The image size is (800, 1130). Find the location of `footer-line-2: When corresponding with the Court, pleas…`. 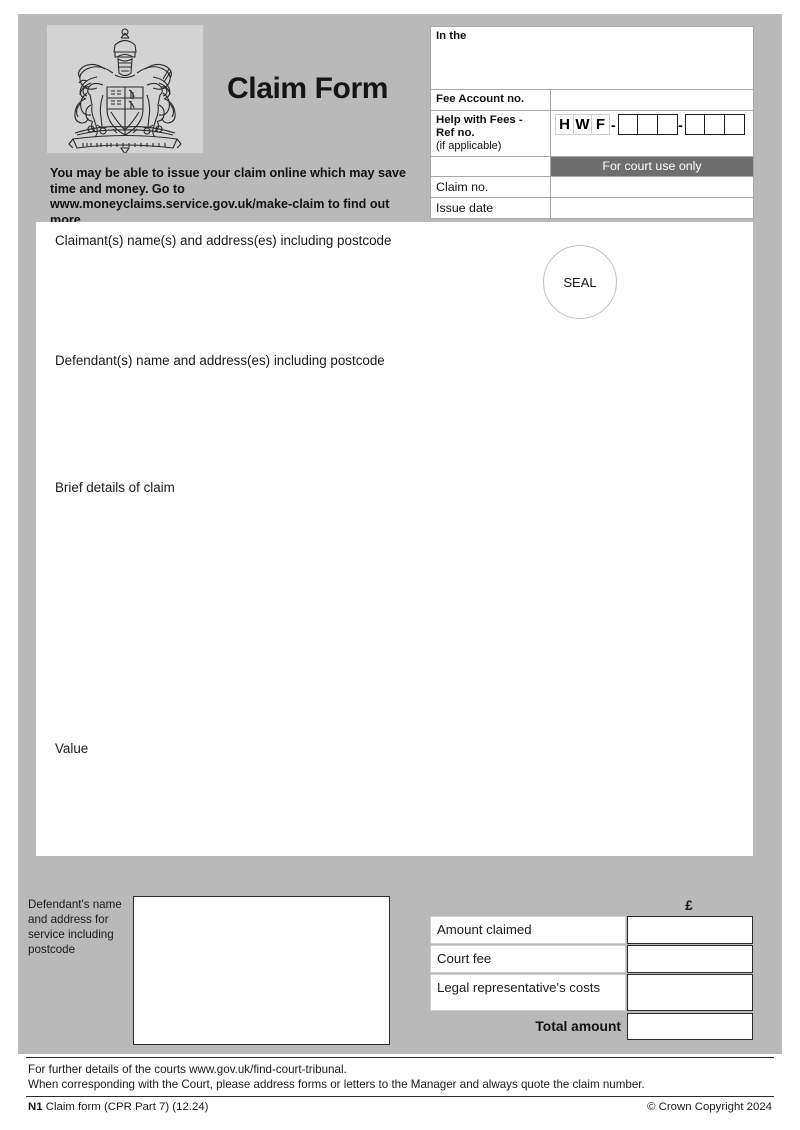

footer-line-2: When corresponding with the Court, pleas… is located at coordinates (336, 1084).